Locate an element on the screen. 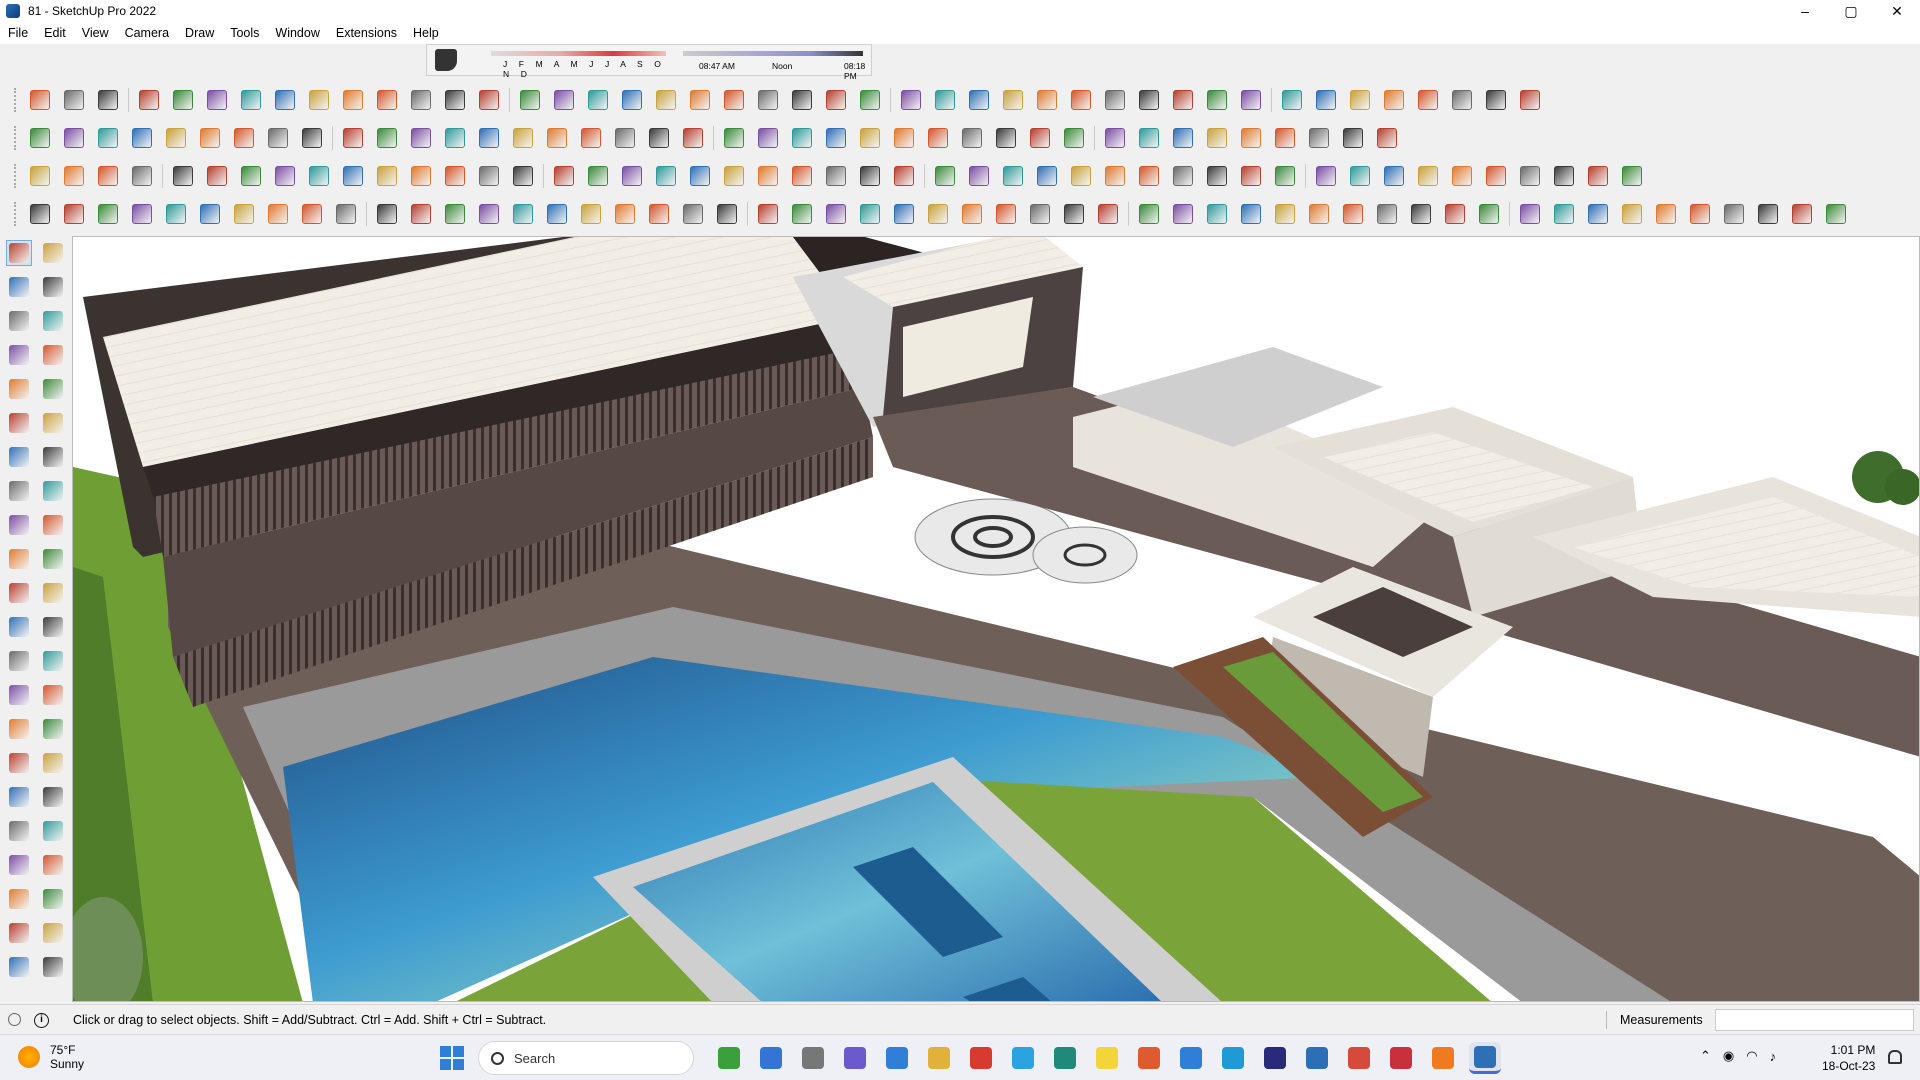 This screenshot has width=1920, height=1080. menu-extensions: Extensions is located at coordinates (366, 33).